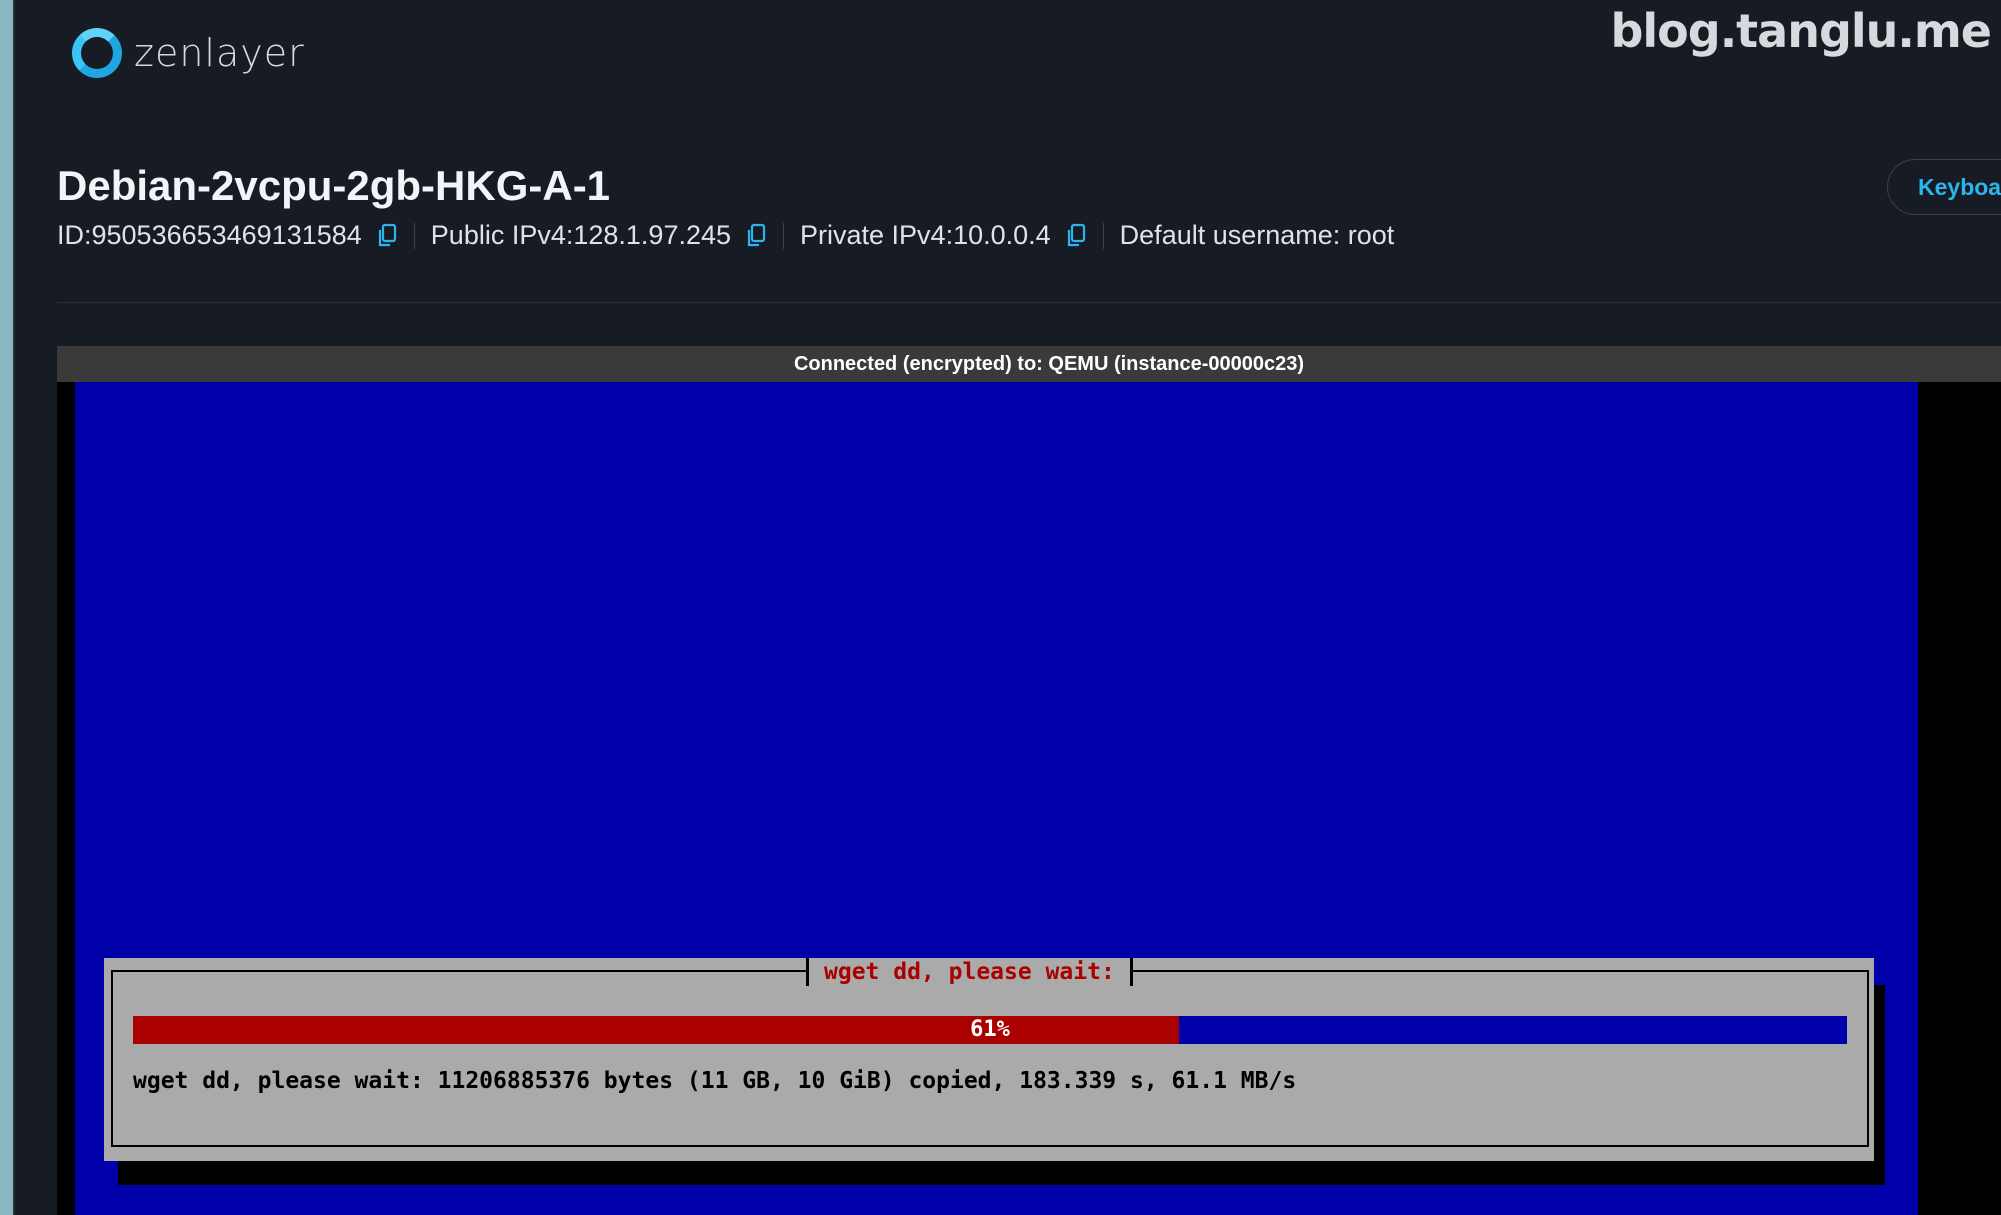  I want to click on private-ip: Private IPv4:10.0.0.4, so click(943, 235).